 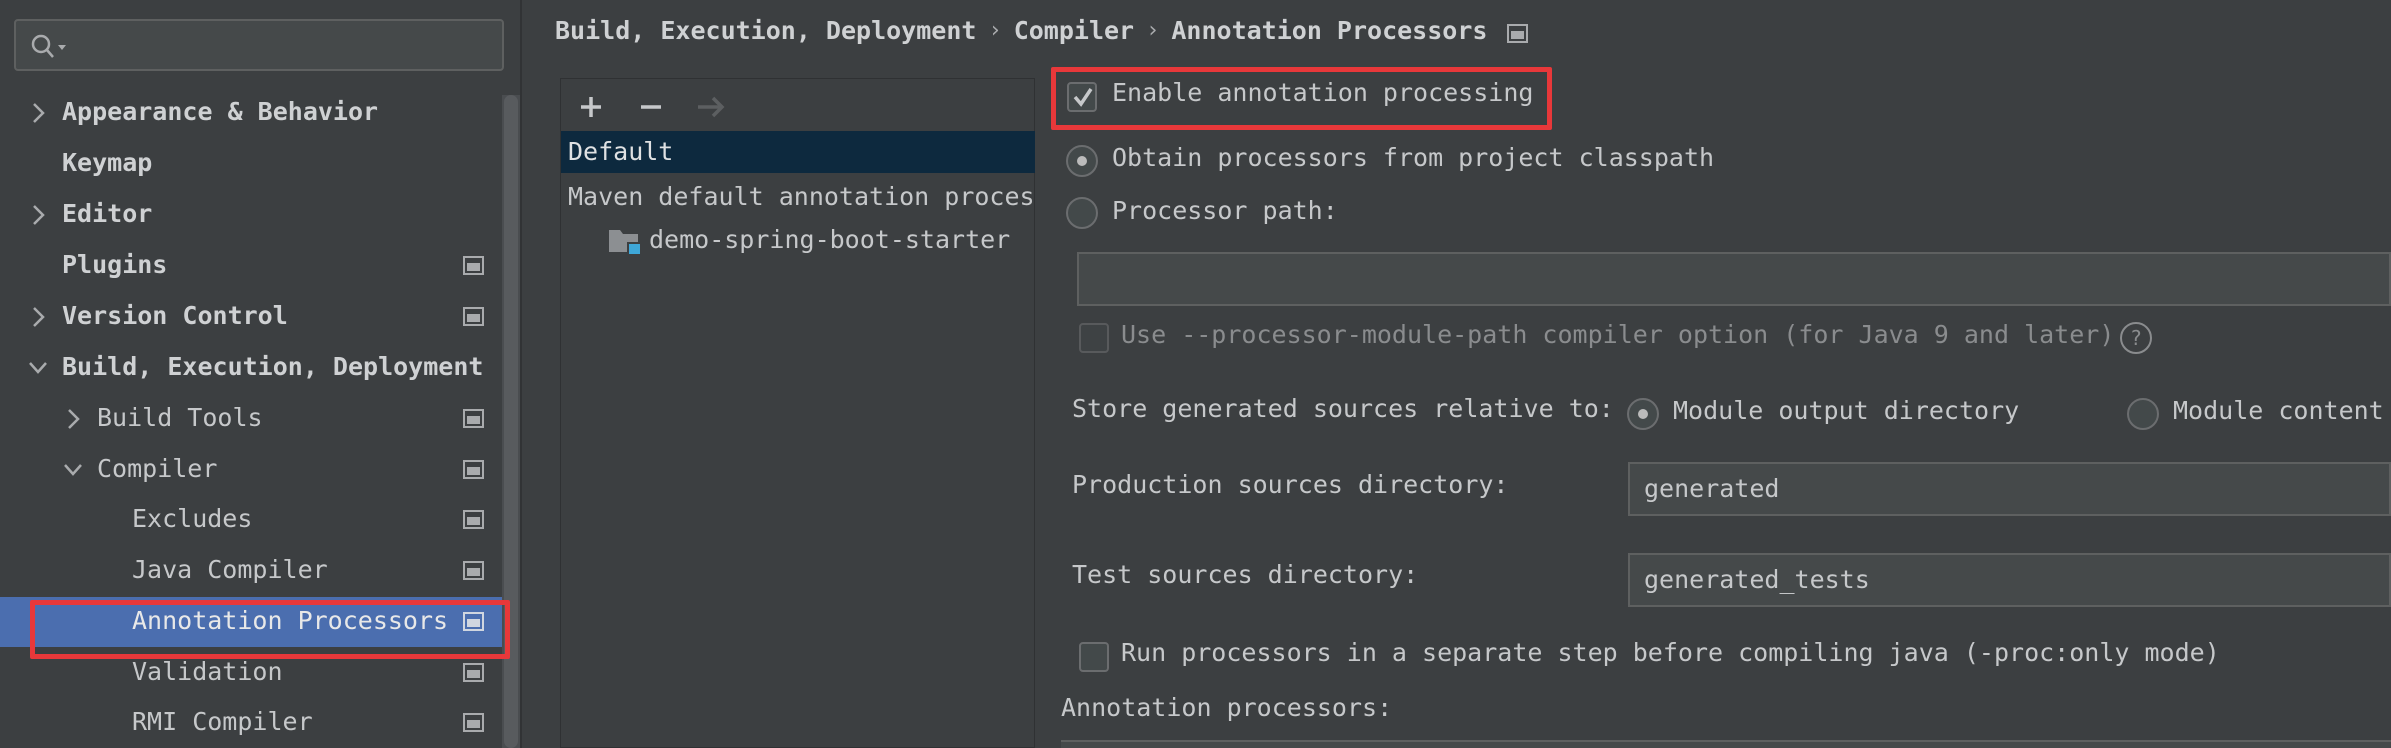 I want to click on profile-item-default: Default, so click(x=798, y=152).